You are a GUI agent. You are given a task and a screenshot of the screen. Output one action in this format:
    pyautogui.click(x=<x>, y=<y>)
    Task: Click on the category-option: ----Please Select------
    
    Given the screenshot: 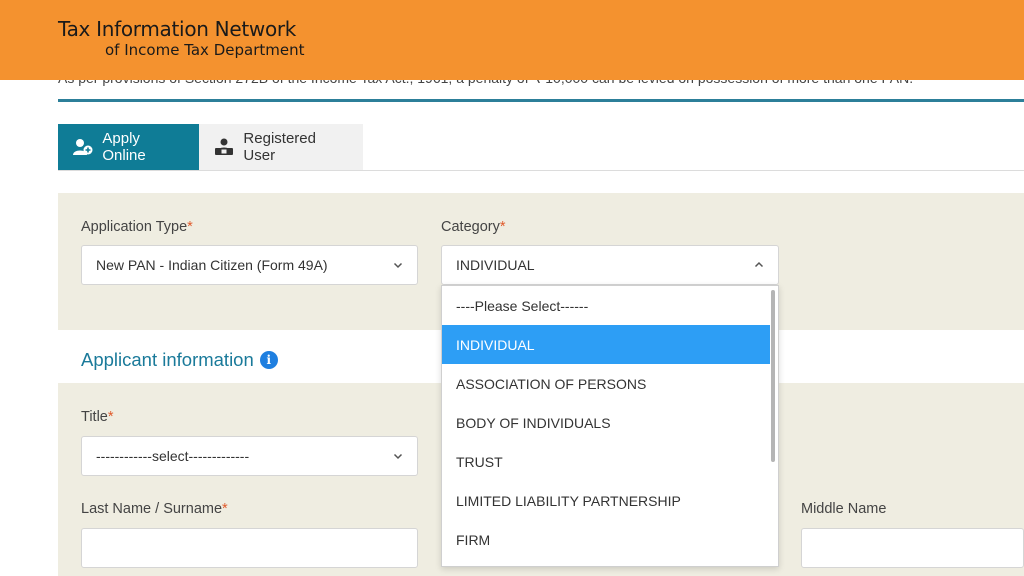 What is the action you would take?
    pyautogui.click(x=606, y=305)
    